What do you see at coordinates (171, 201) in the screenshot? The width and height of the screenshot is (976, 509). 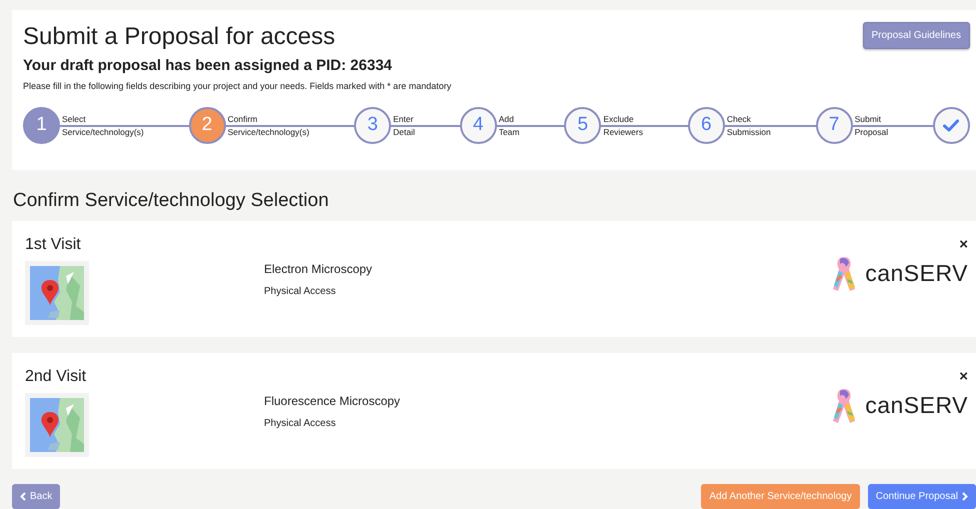 I see `section-heading: Confirm Service/technology Selection` at bounding box center [171, 201].